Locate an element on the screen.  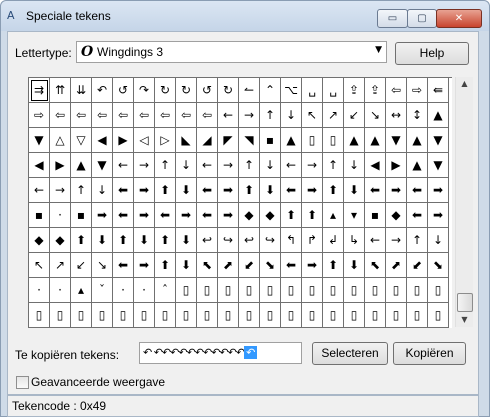
character-cell: ▾ is located at coordinates (354, 215).